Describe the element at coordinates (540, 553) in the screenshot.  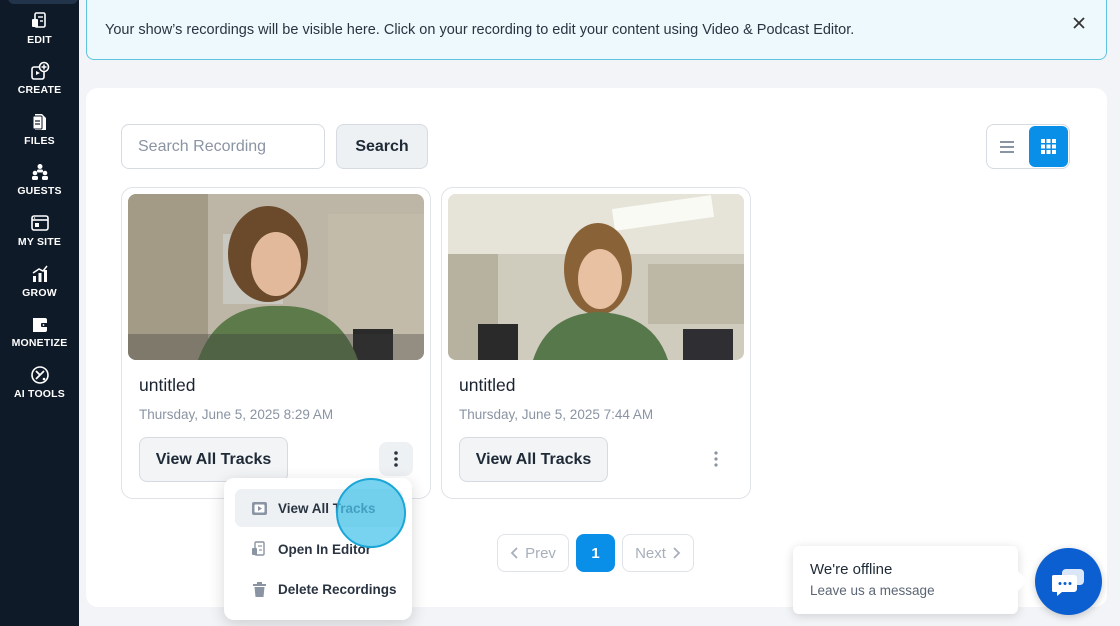
I see `pagination-prev-label: Prev` at that location.